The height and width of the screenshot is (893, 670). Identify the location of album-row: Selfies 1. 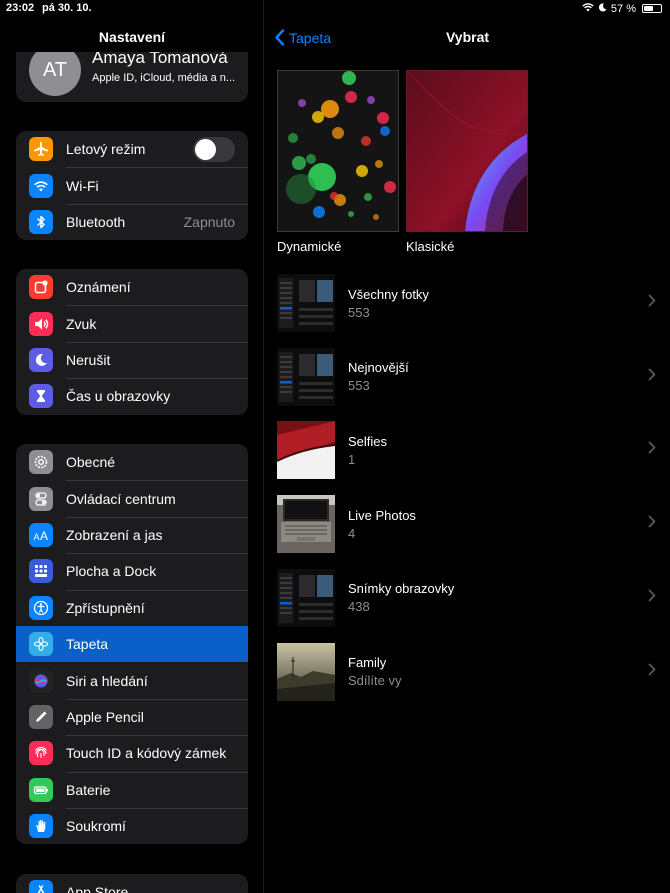
(473, 450).